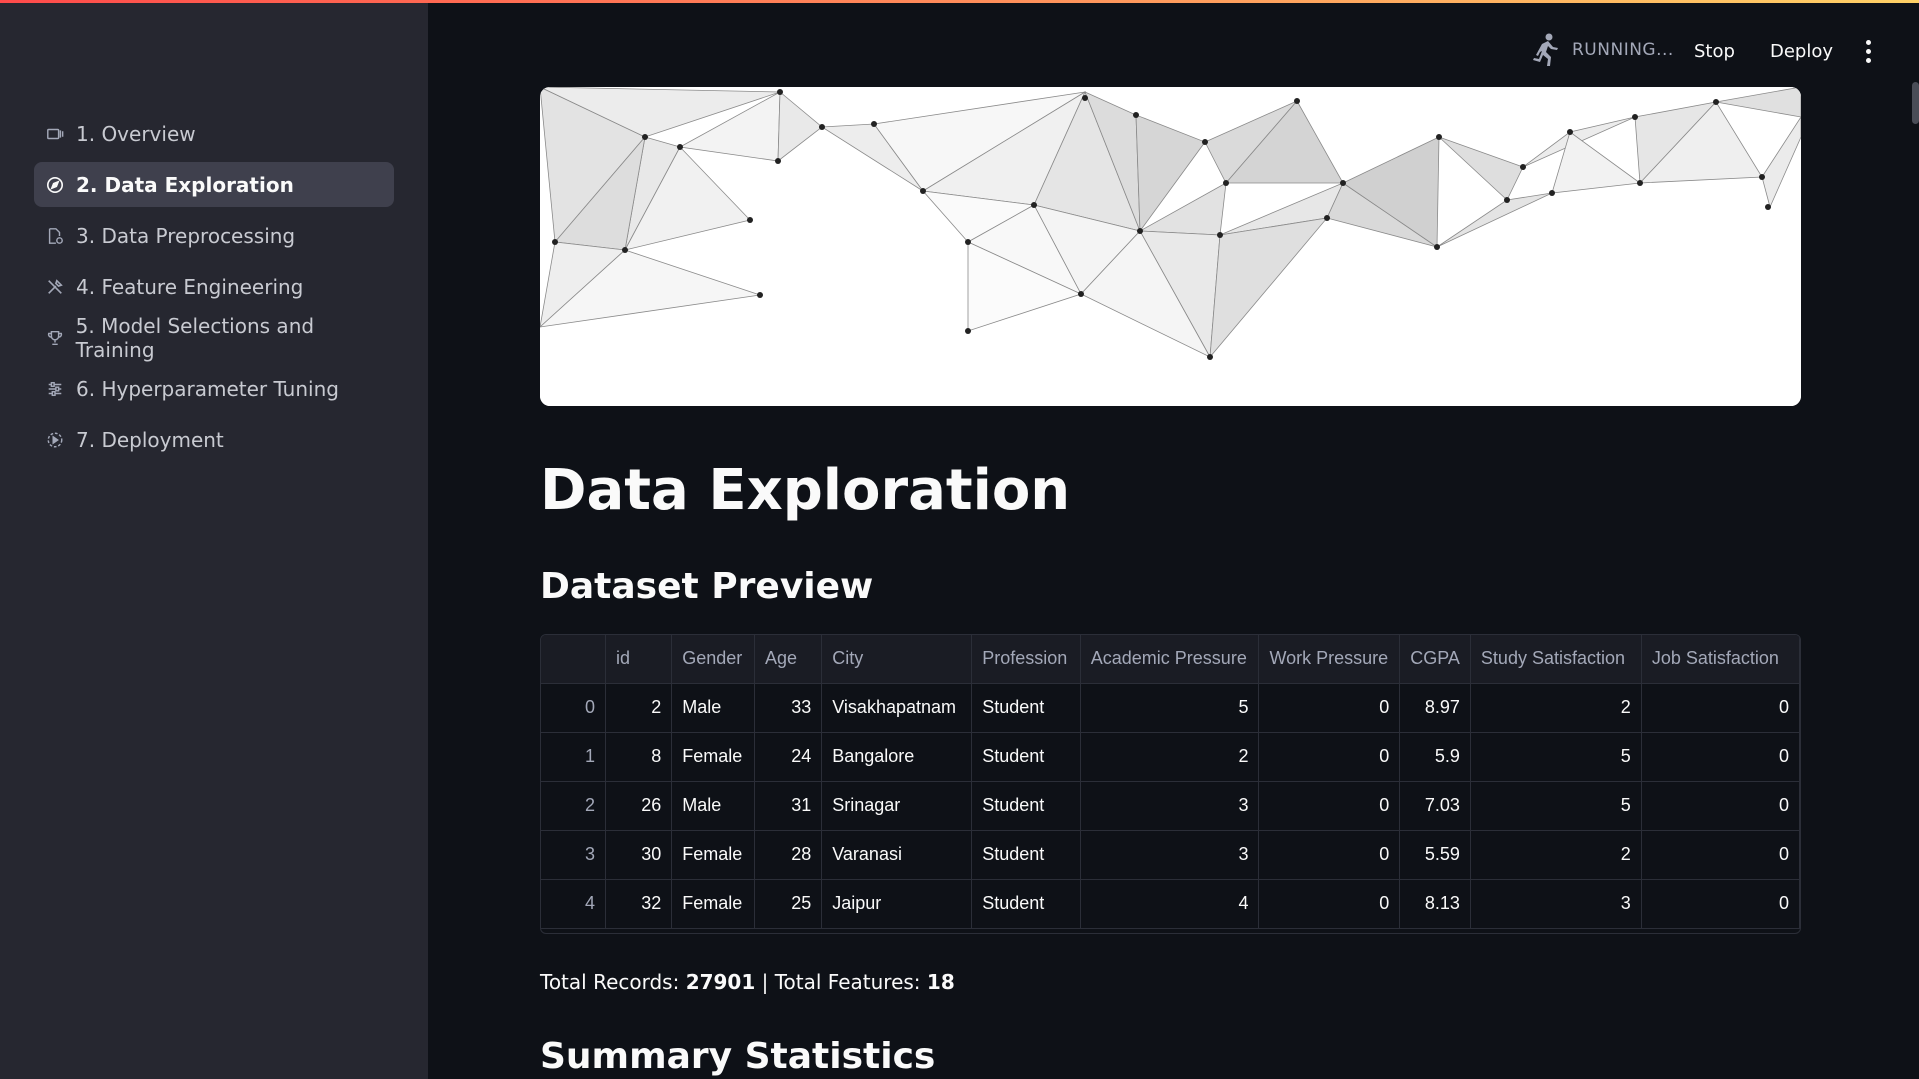  Describe the element at coordinates (1801, 51) in the screenshot. I see `deploy-button: Deploy` at that location.